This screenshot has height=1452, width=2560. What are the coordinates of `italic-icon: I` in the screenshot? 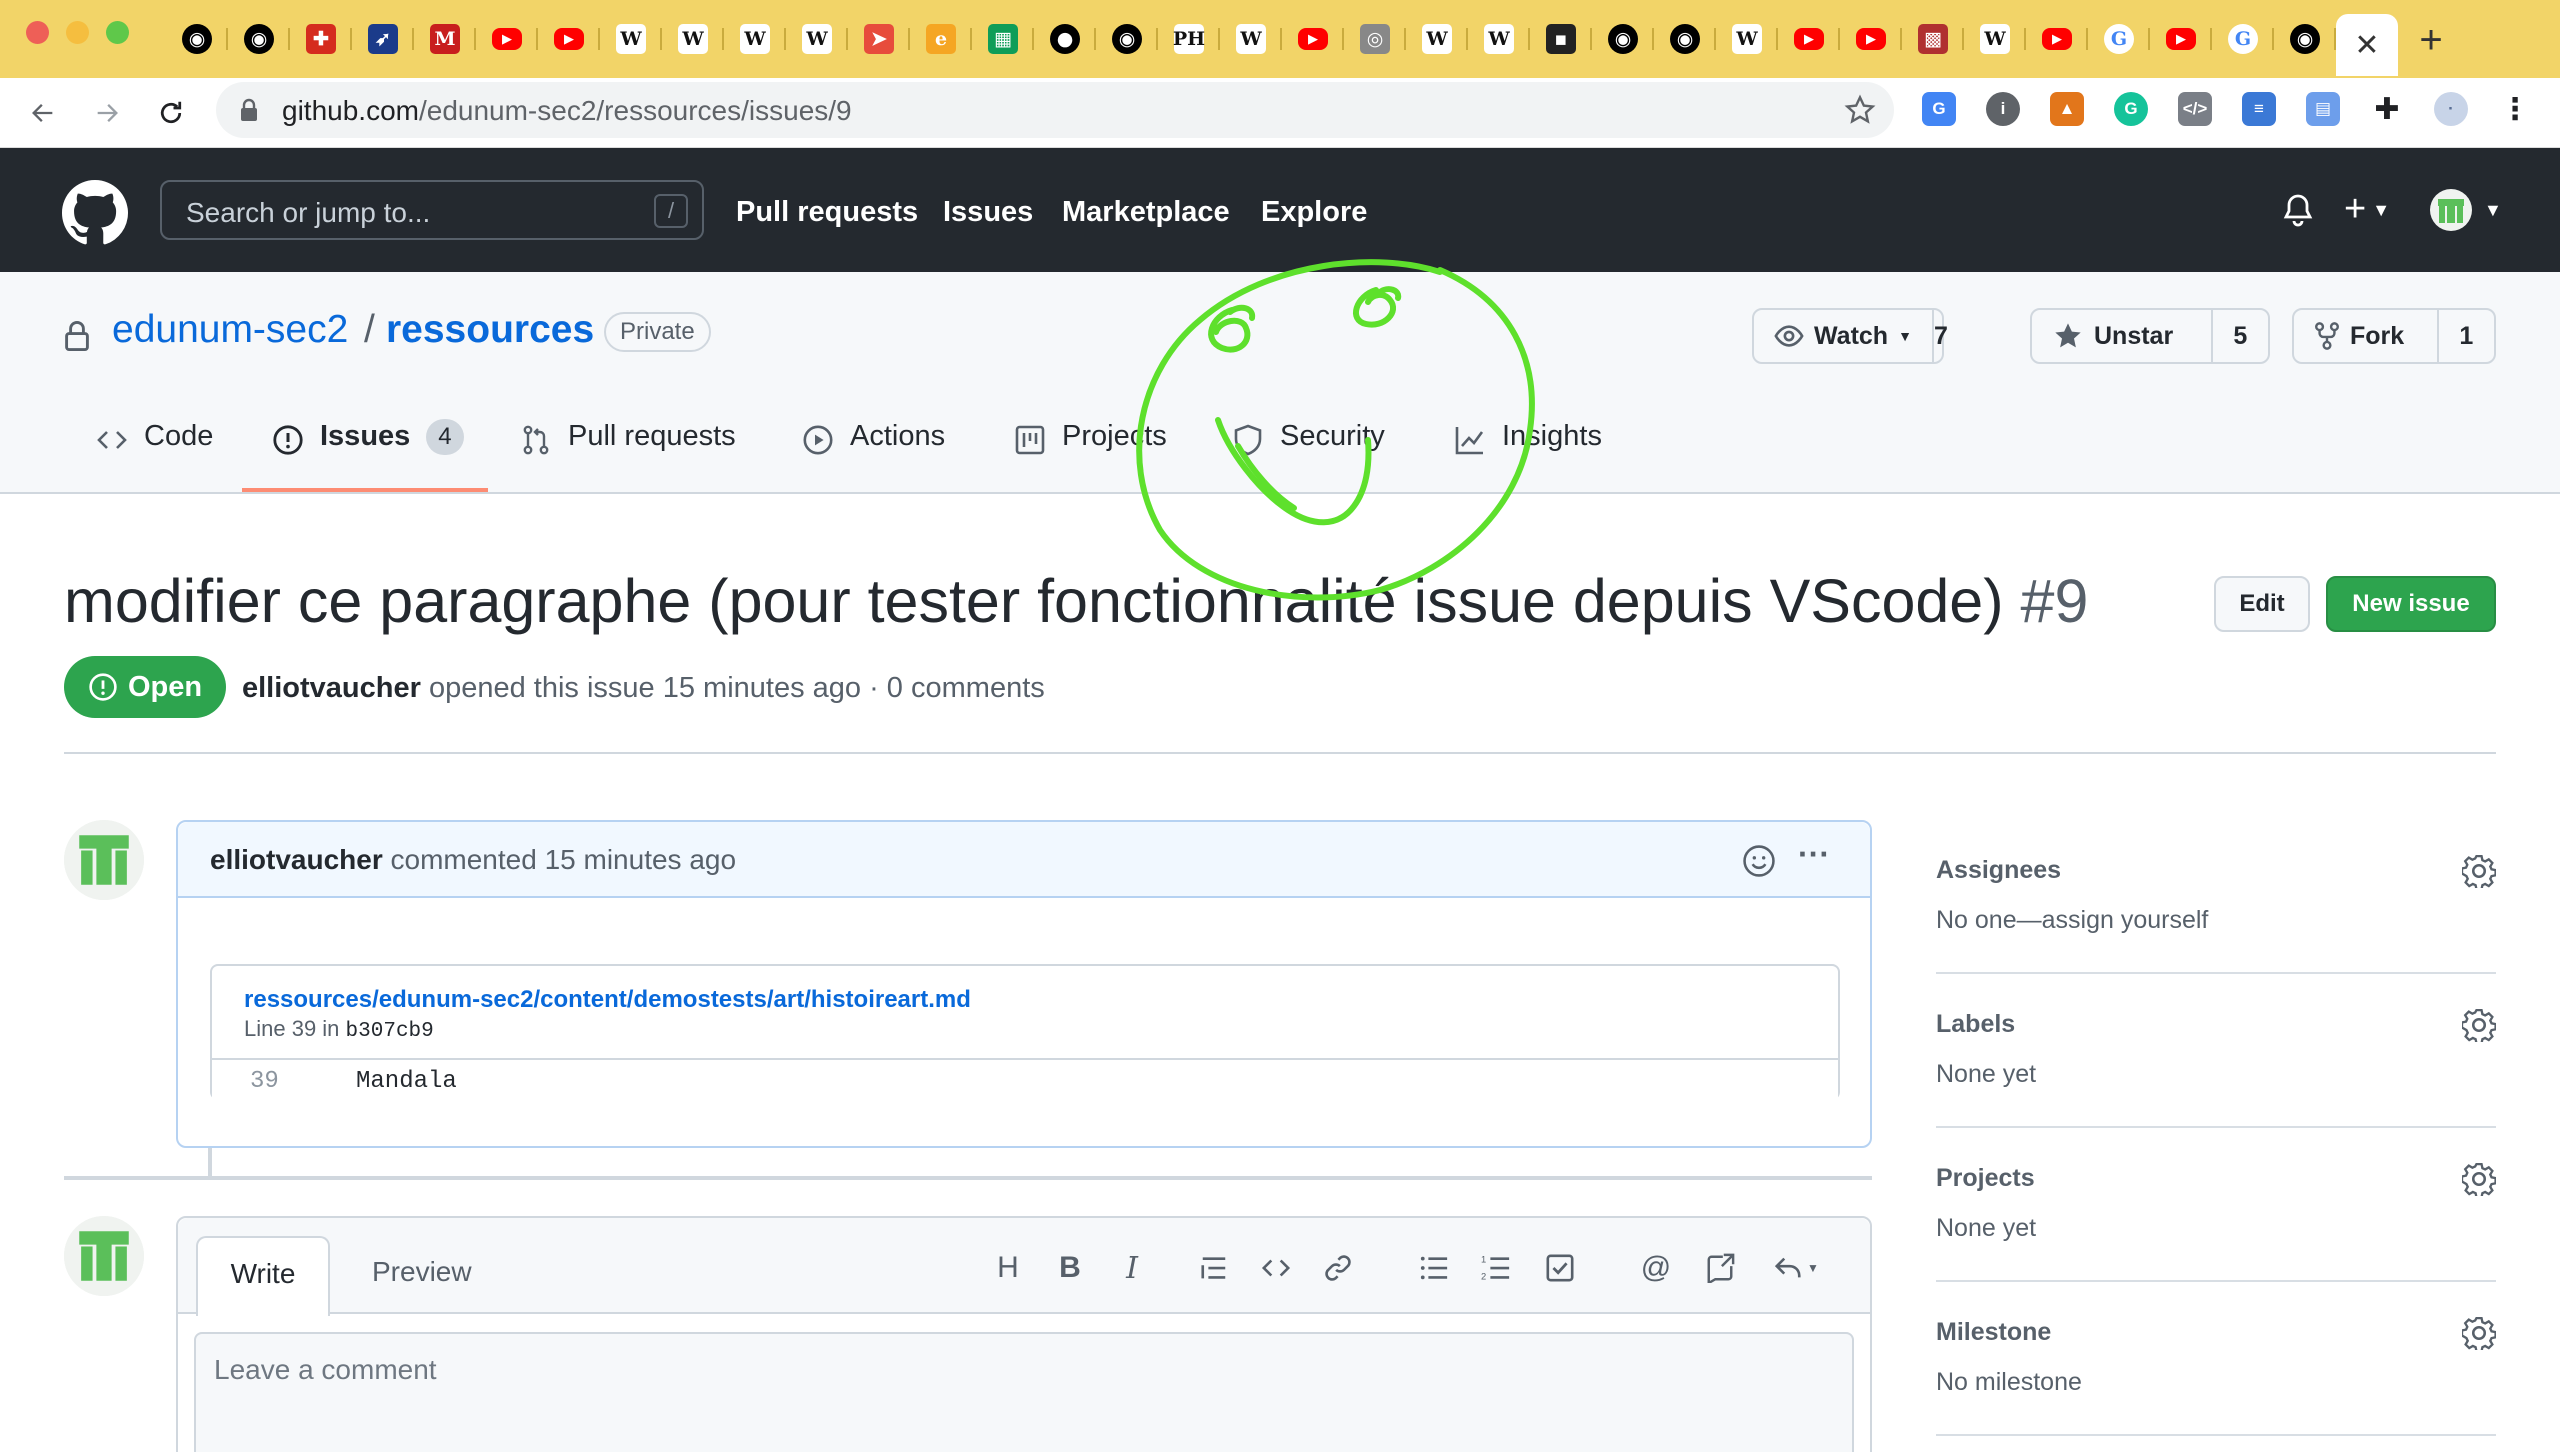 It's located at (1132, 1268).